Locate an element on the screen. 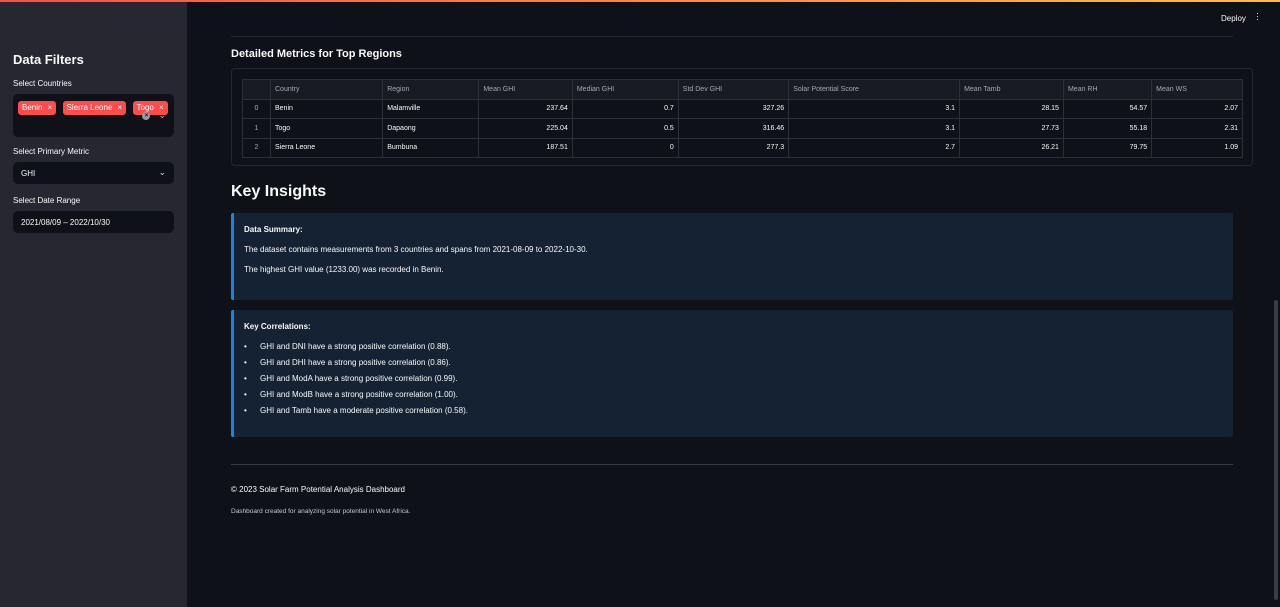 The width and height of the screenshot is (1280, 607). table-cell: Malamville is located at coordinates (431, 108).